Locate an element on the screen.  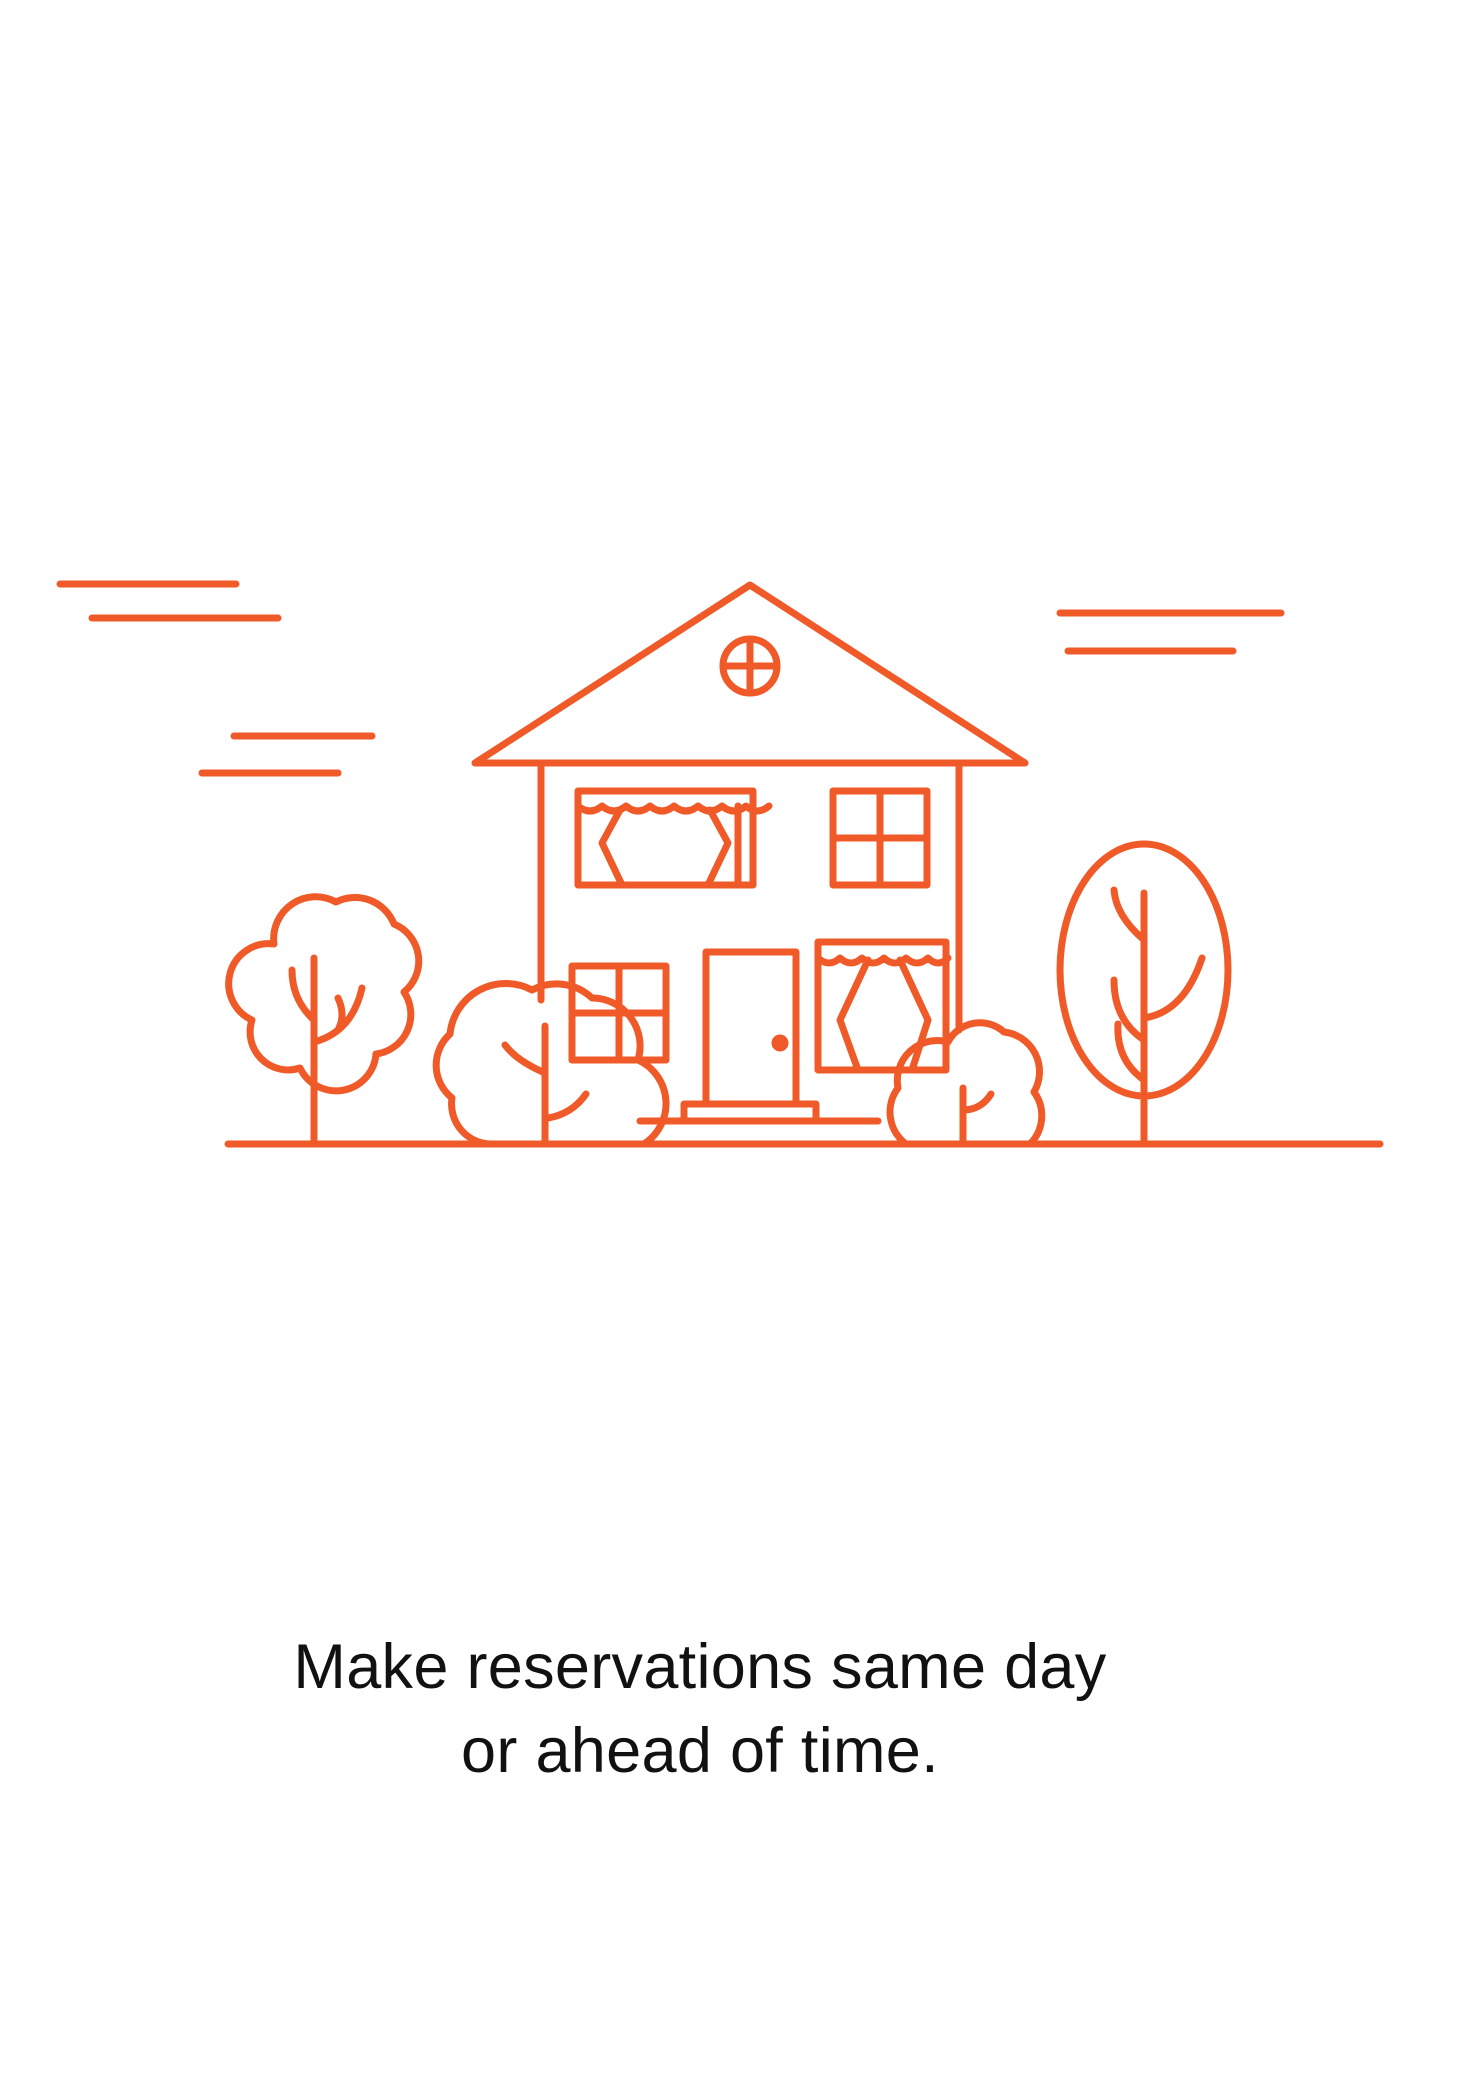
bush-right-icon is located at coordinates (966, 1083).